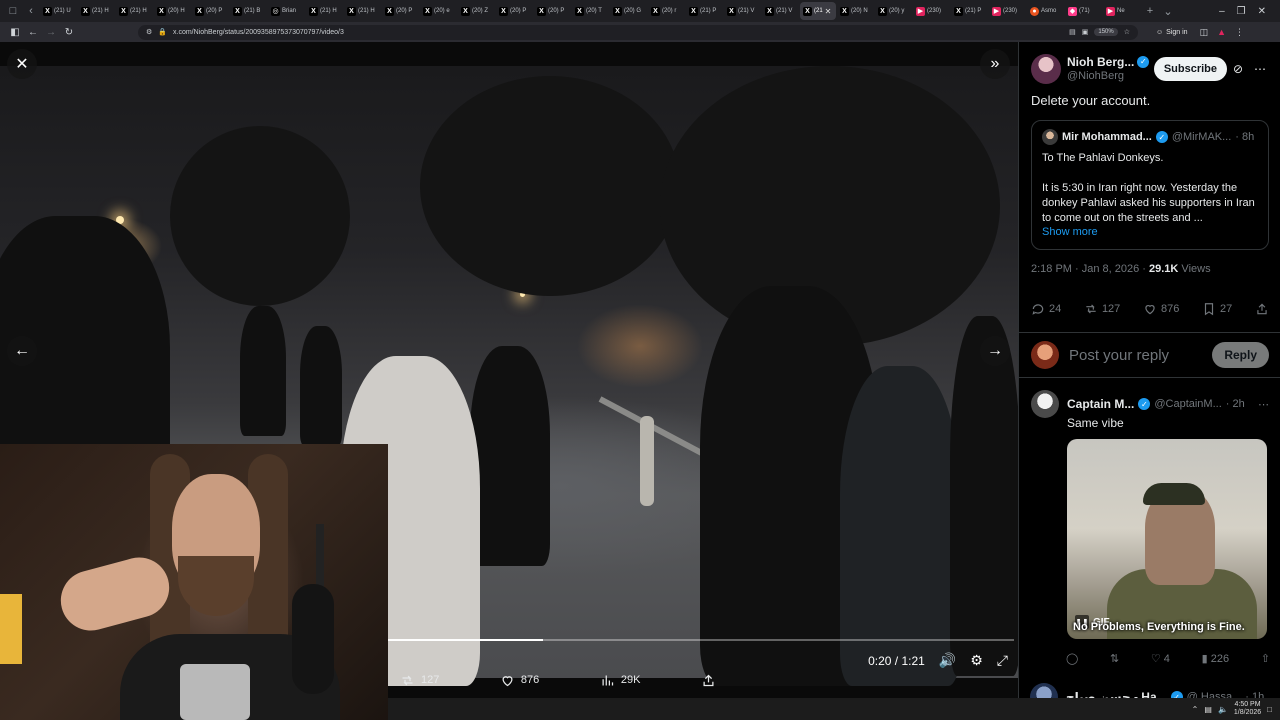  Describe the element at coordinates (286, 11) in the screenshot. I see `browser-tab: ◎ Brian` at that location.